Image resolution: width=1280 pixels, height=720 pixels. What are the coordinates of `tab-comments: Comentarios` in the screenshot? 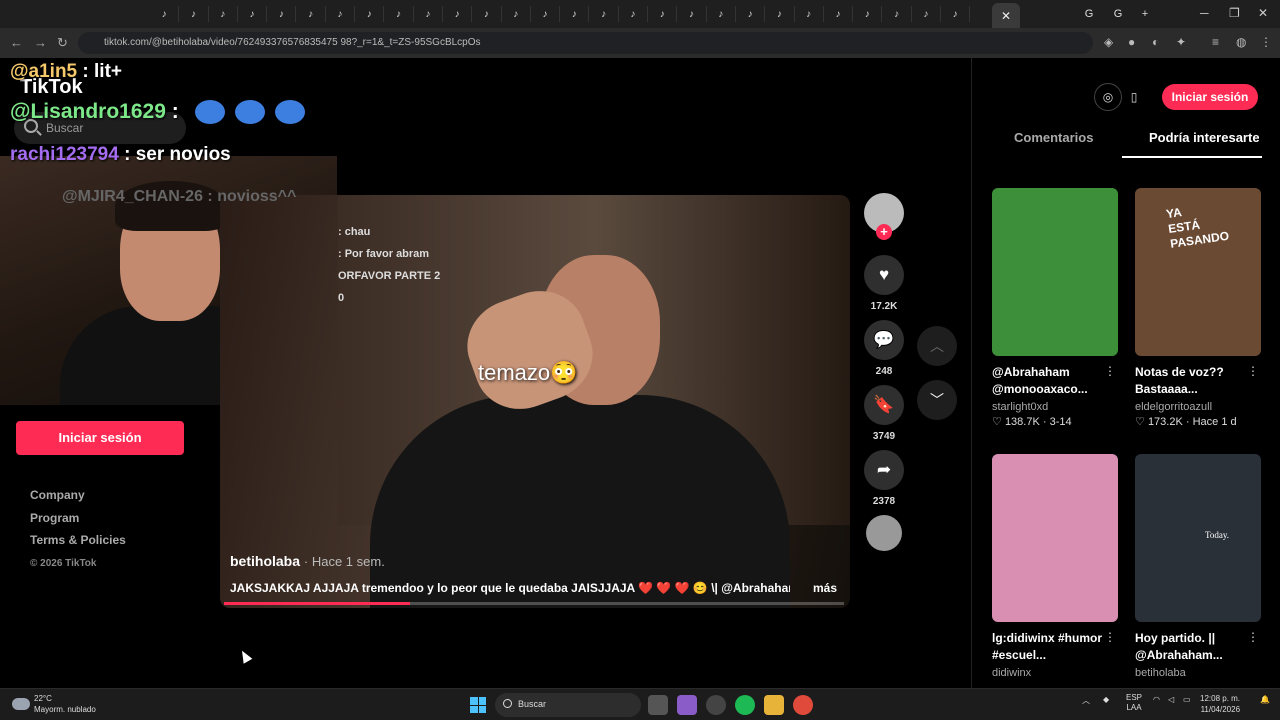 It's located at (1053, 137).